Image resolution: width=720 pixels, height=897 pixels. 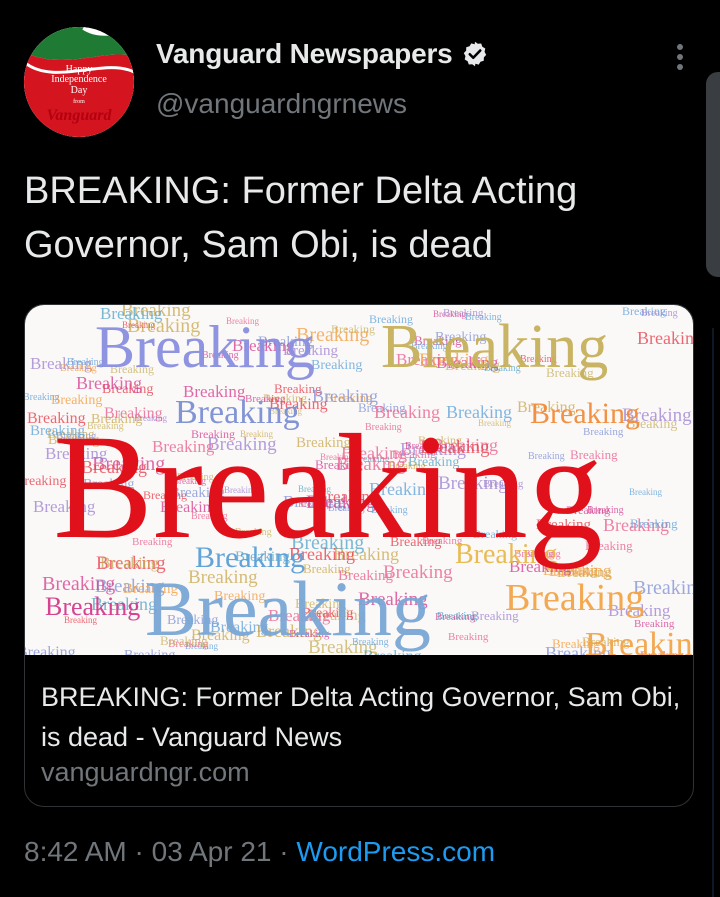 What do you see at coordinates (680, 57) in the screenshot?
I see `more-options-icon` at bounding box center [680, 57].